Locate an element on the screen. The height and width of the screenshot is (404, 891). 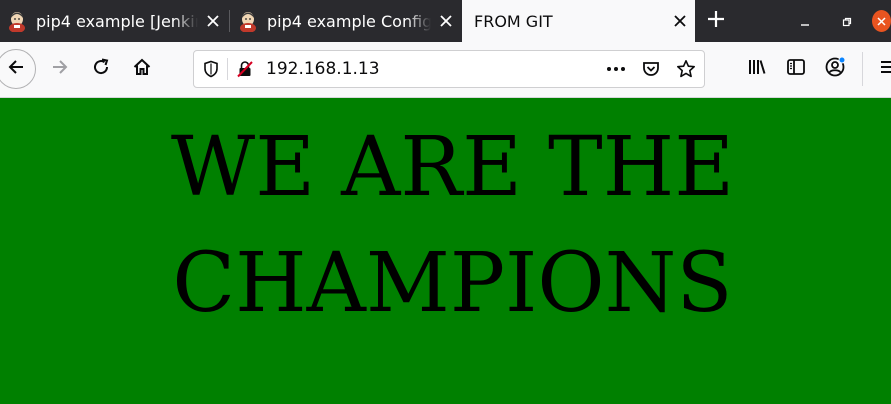
back-arrow-icon is located at coordinates (16, 69).